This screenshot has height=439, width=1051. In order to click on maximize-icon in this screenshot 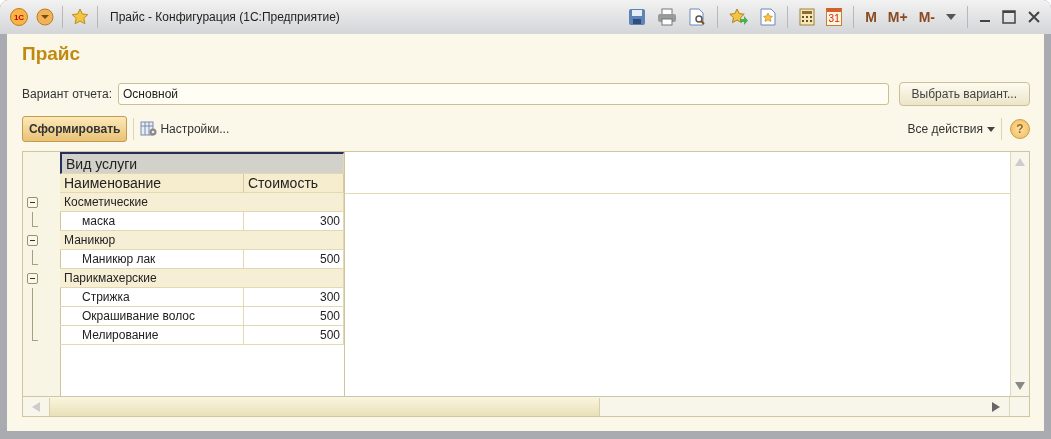, I will do `click(1009, 17)`.